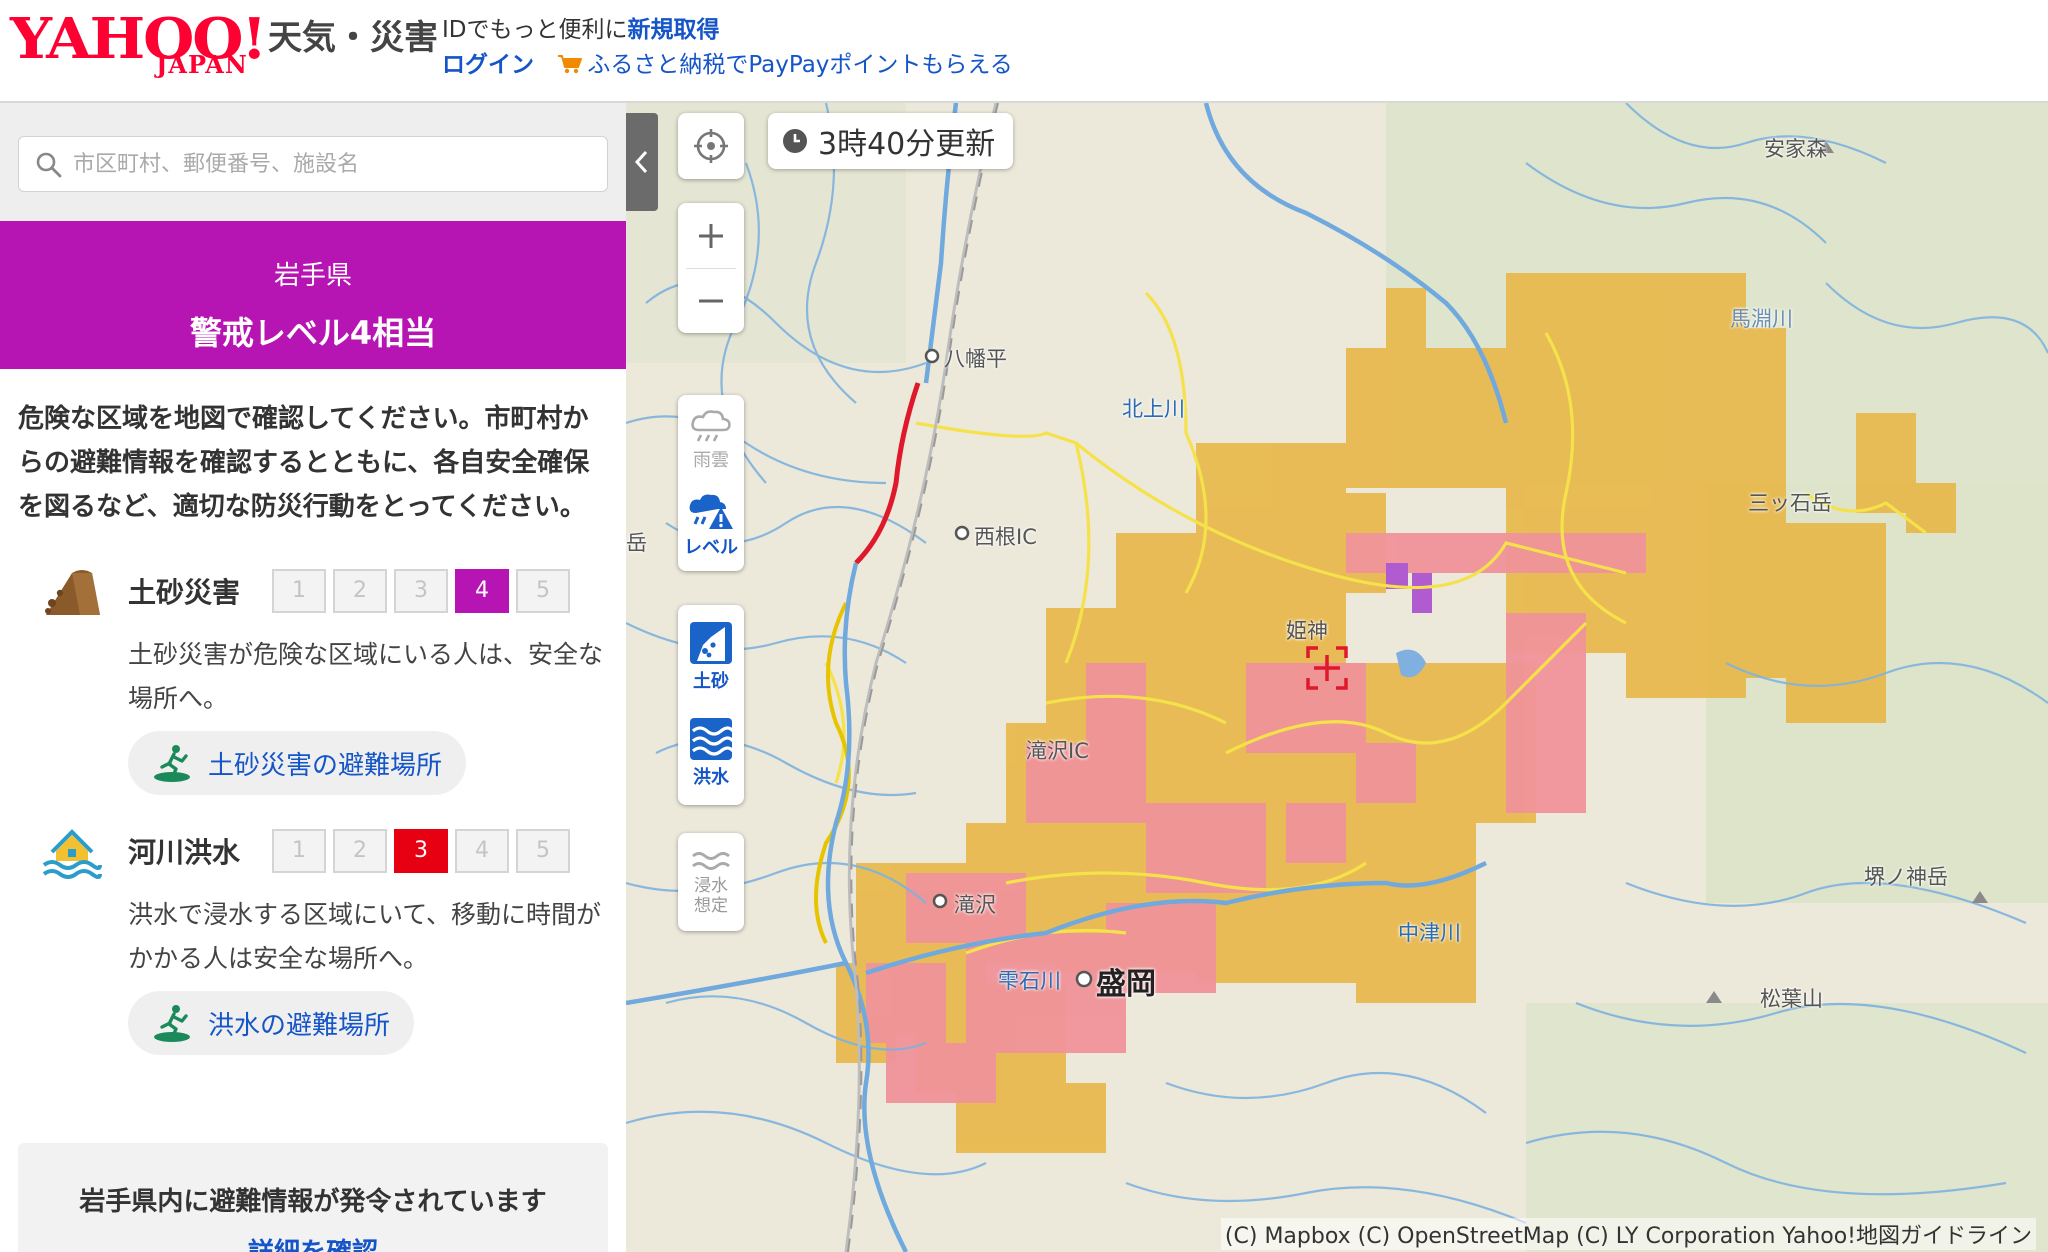 Image resolution: width=2048 pixels, height=1252 pixels. I want to click on rain-cloud-icon, so click(711, 426).